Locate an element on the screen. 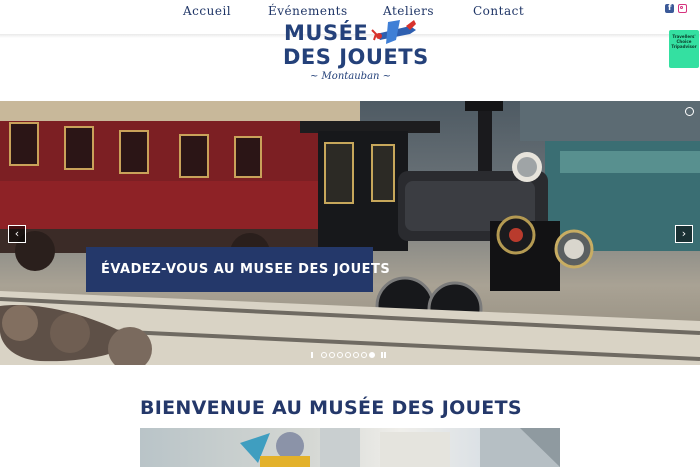  tripadvisor-badge: Travellers' Choice Tripadvisor is located at coordinates (684, 49).